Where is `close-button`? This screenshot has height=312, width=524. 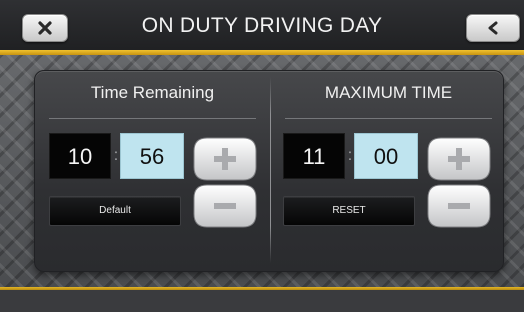 close-button is located at coordinates (45, 28).